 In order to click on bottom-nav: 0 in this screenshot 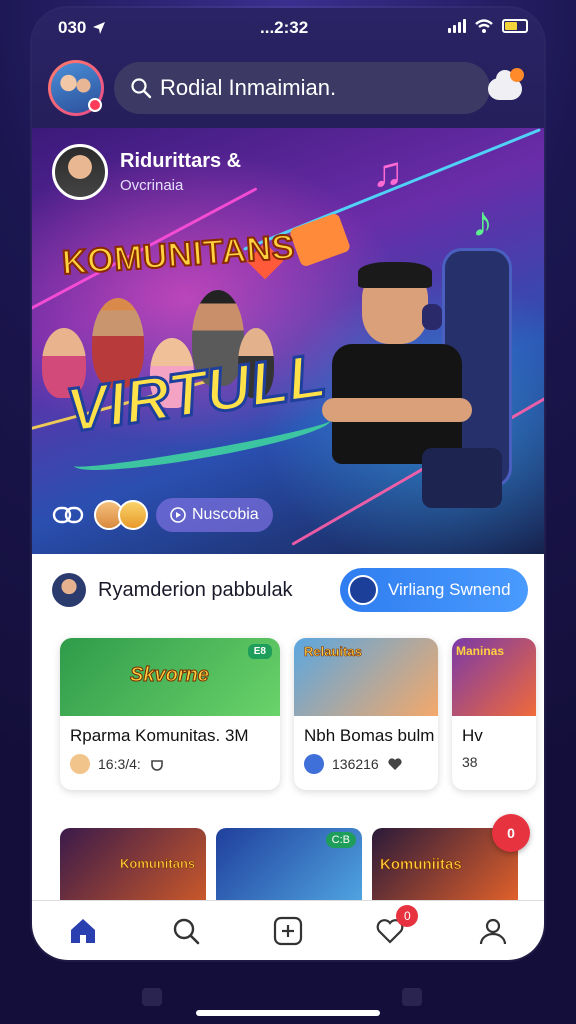, I will do `click(288, 930)`.